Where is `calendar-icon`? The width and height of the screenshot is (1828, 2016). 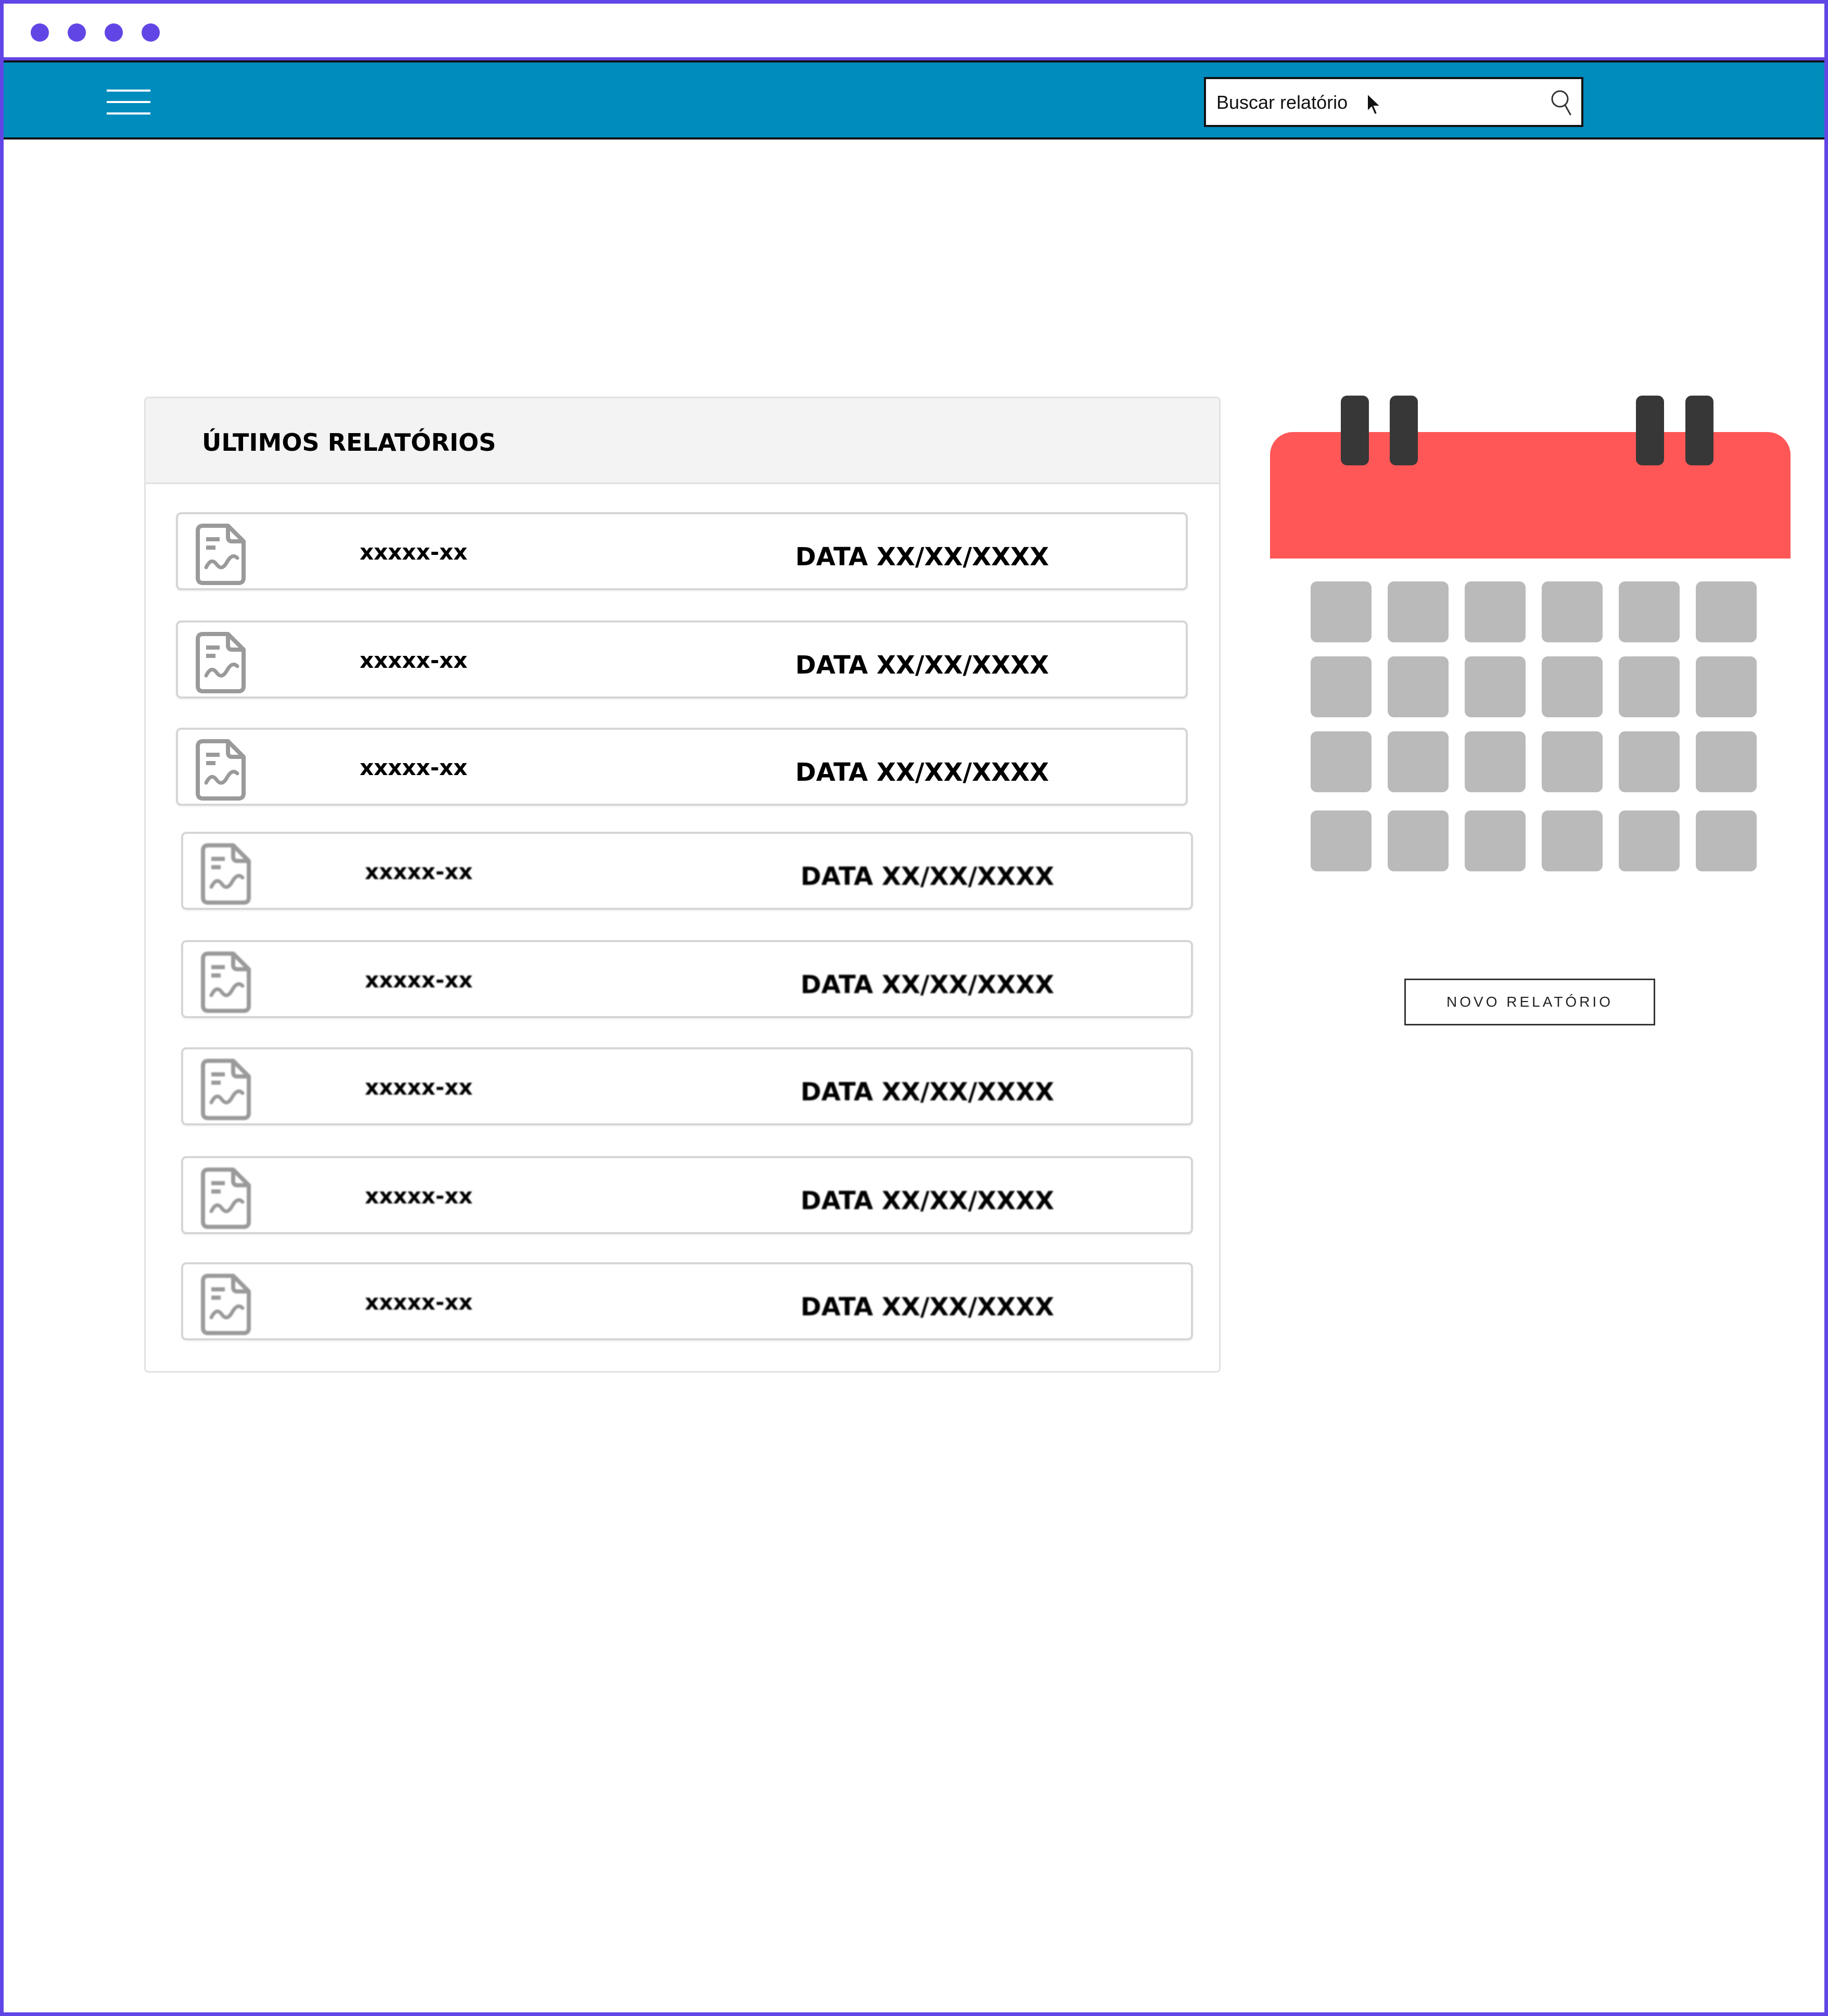 calendar-icon is located at coordinates (1530, 635).